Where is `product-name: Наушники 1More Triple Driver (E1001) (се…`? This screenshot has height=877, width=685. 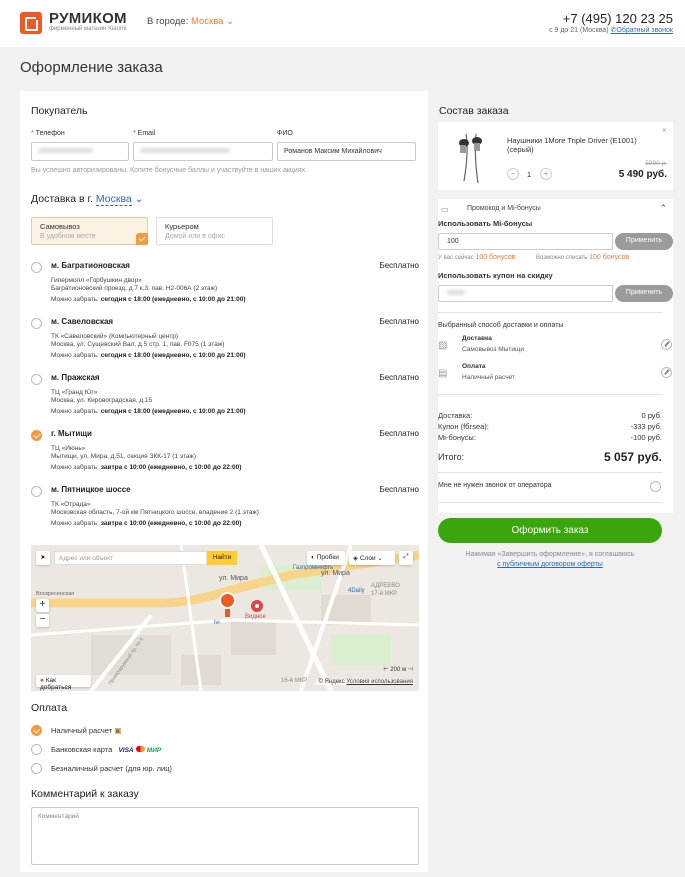 product-name: Наушники 1More Triple Driver (E1001) (се… is located at coordinates (572, 145).